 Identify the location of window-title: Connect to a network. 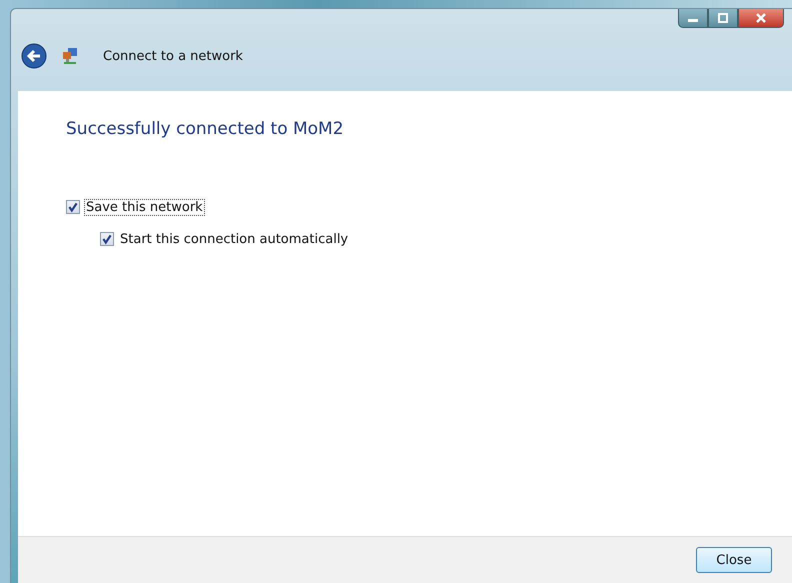
(173, 56).